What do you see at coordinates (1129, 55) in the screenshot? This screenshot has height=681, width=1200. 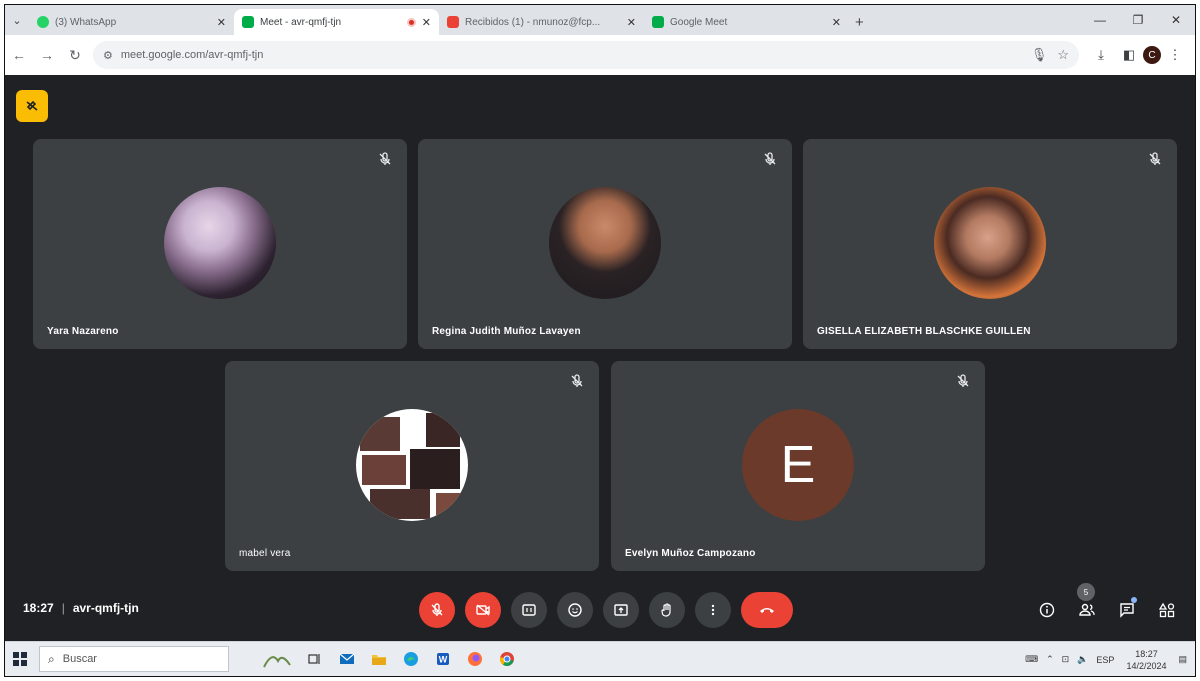 I see `side-panel-icon: ◧` at bounding box center [1129, 55].